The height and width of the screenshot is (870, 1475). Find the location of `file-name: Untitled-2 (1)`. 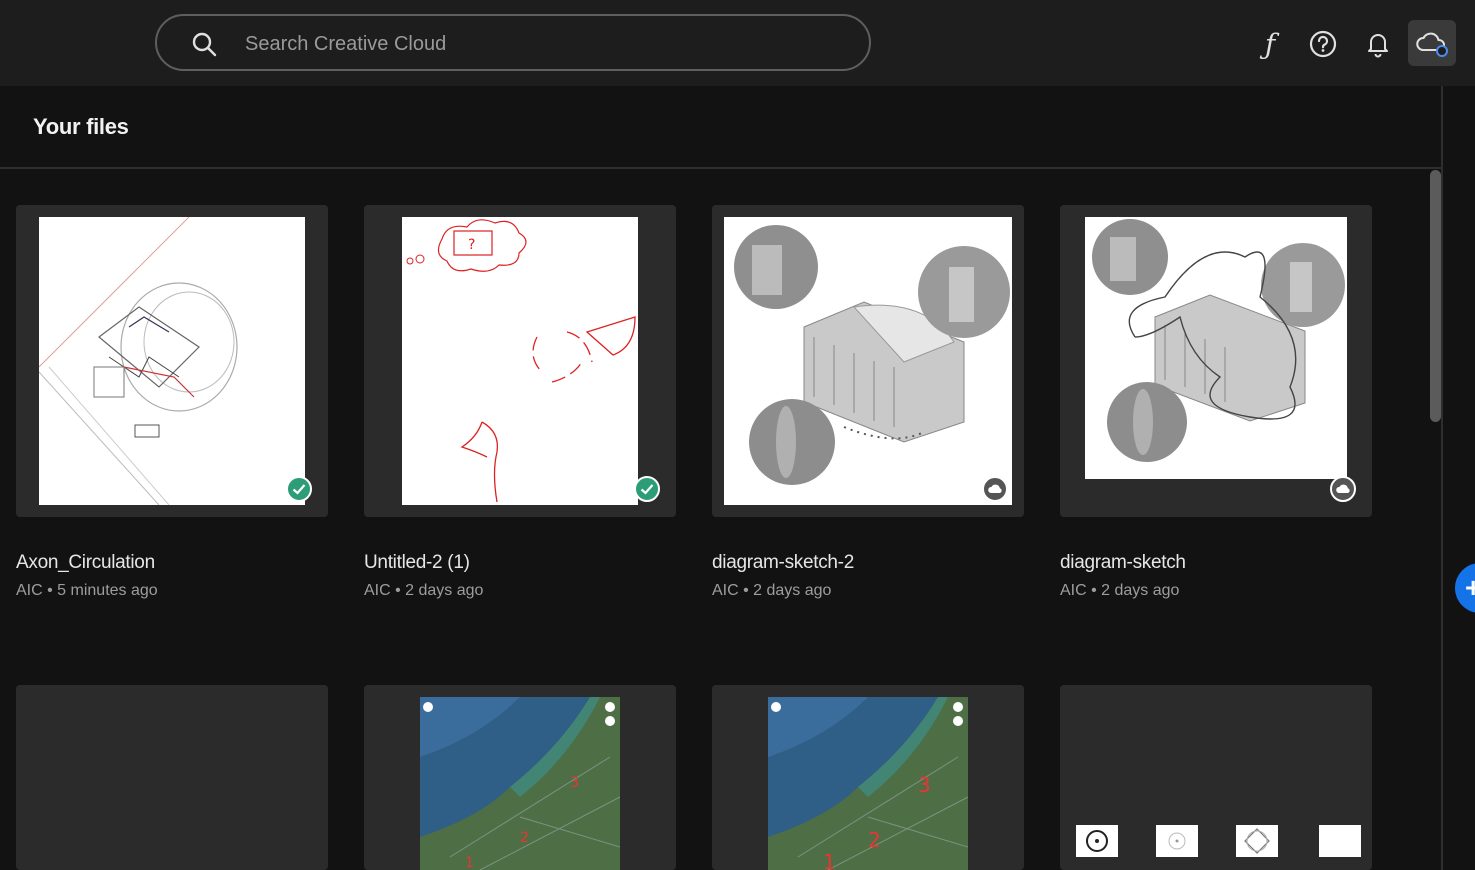

file-name: Untitled-2 (1) is located at coordinates (417, 563).